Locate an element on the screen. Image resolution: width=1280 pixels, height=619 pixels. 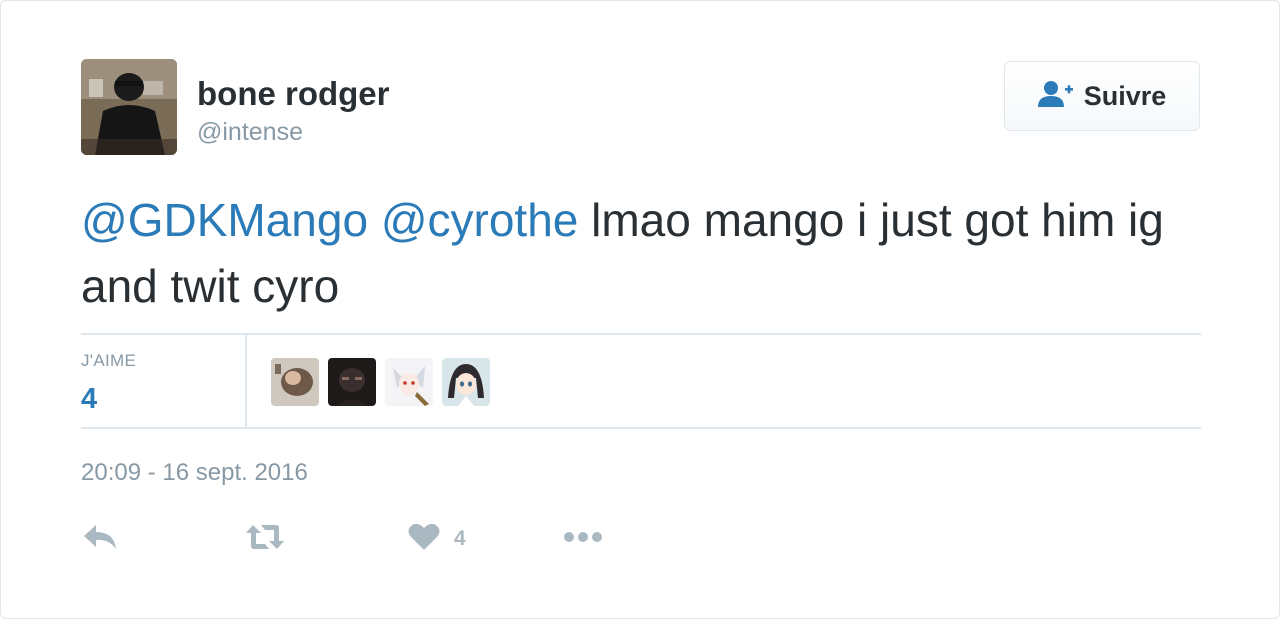
reply-button is located at coordinates (100, 539).